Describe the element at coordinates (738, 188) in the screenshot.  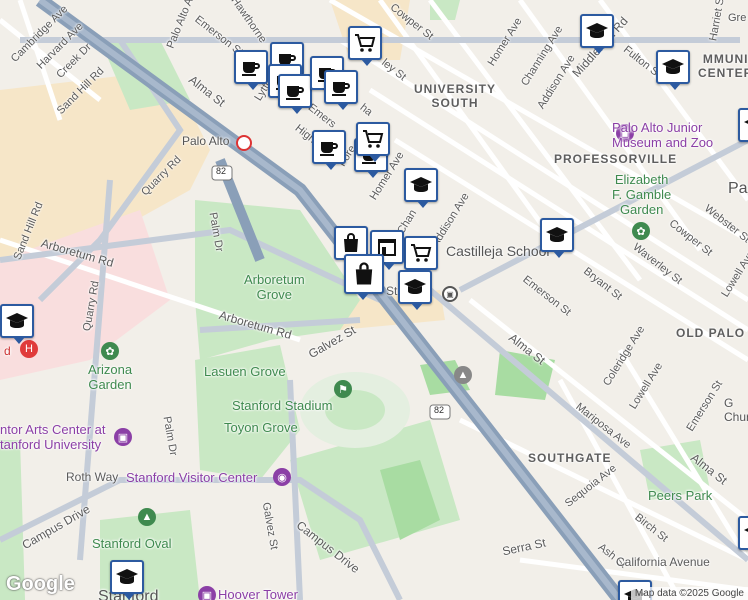
I see `hood-pa-edge: Pa` at that location.